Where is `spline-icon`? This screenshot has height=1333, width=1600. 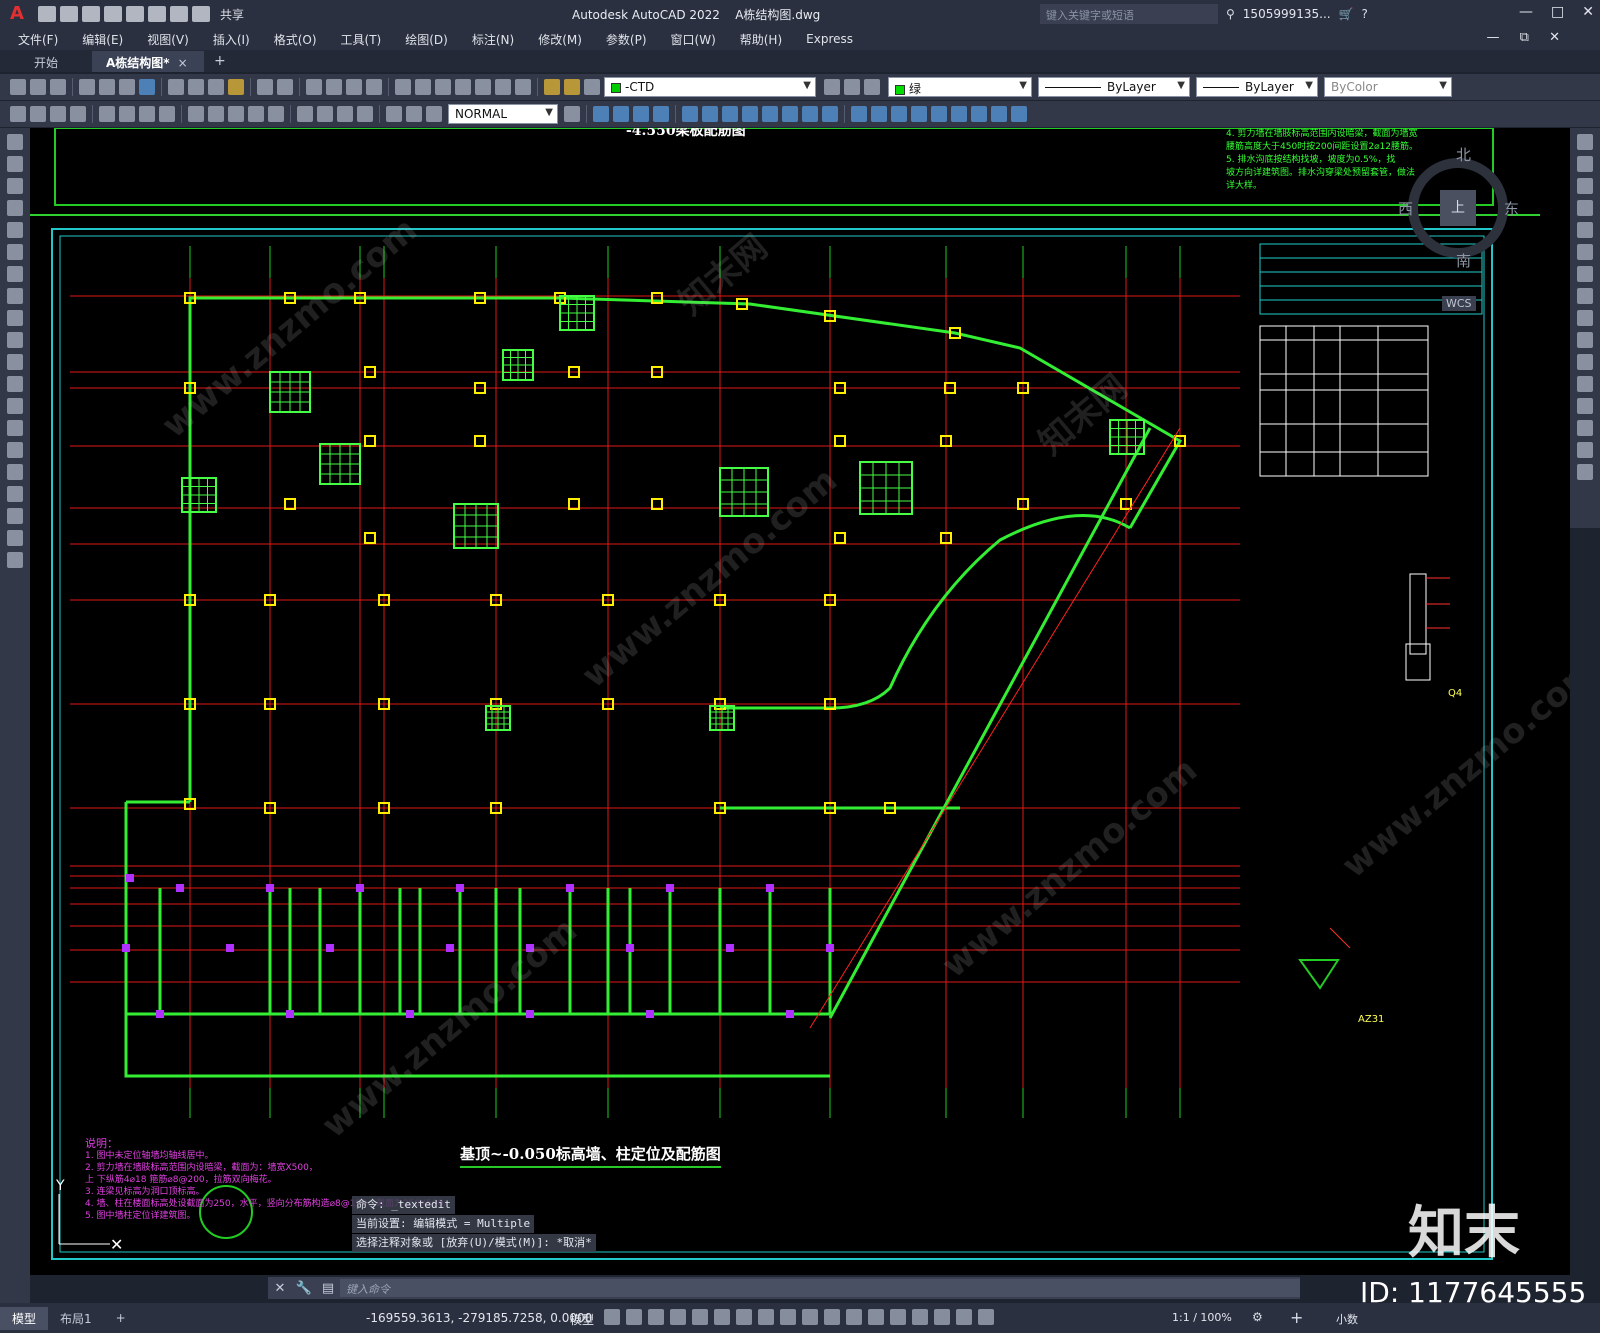
spline-icon is located at coordinates (15, 318).